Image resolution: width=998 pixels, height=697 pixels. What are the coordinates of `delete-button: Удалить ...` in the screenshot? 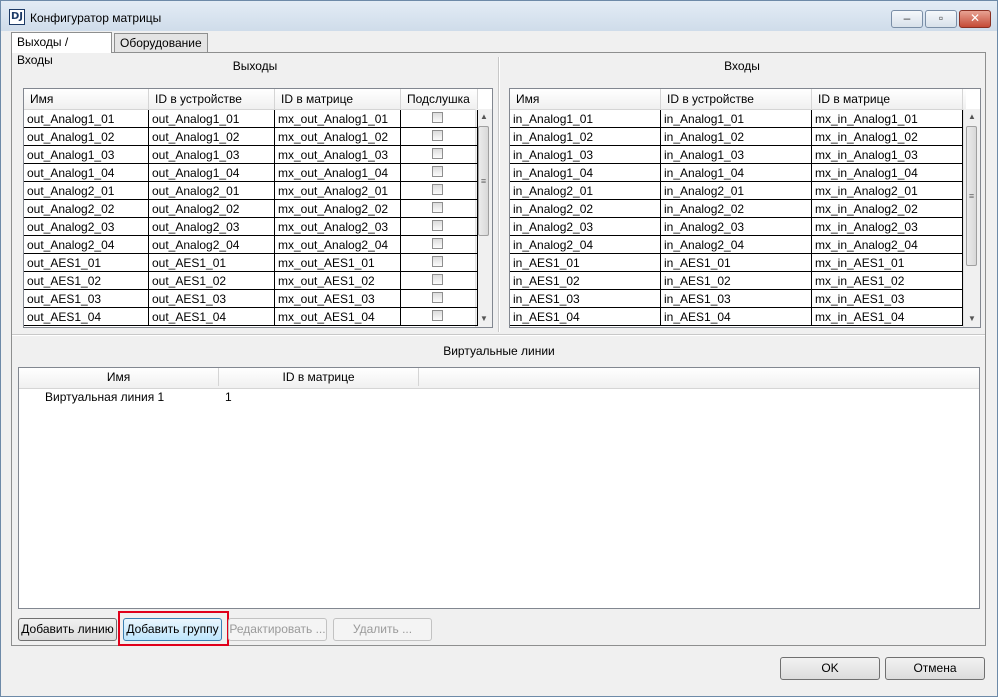 It's located at (382, 629).